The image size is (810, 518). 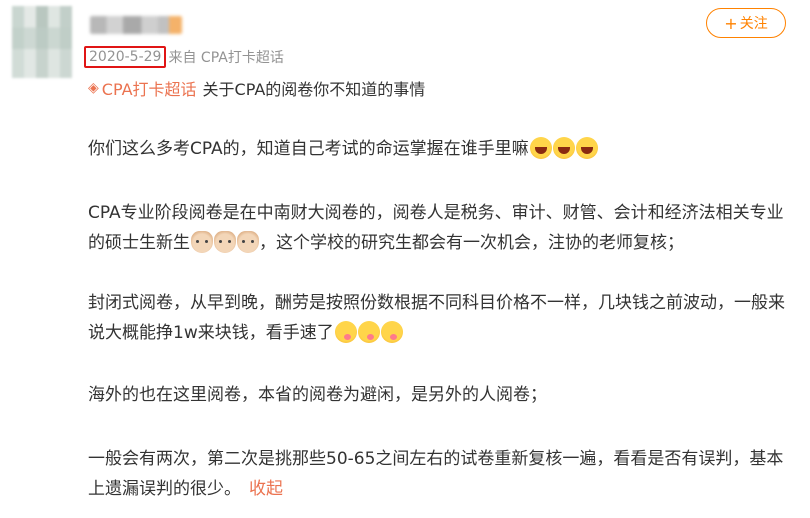 I want to click on paragraph-1: 你们这么多考CPA的，知道自己考试的命运掌握在谁手里嘛, so click(x=438, y=149).